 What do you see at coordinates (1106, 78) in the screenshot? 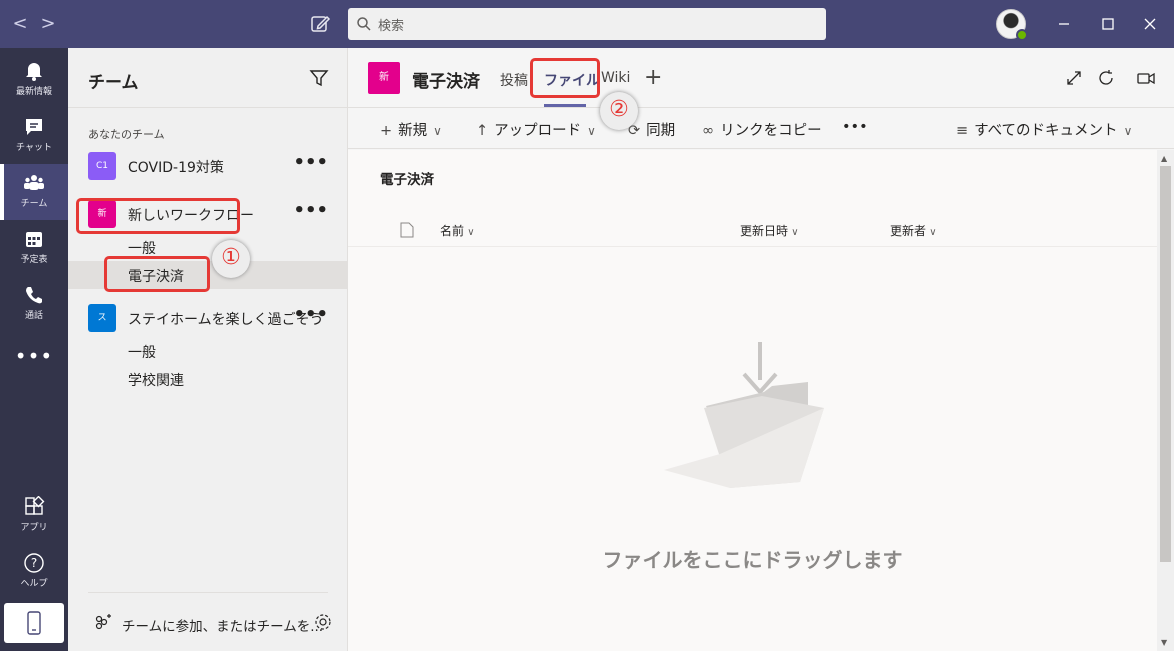
I see `refresh-icon` at bounding box center [1106, 78].